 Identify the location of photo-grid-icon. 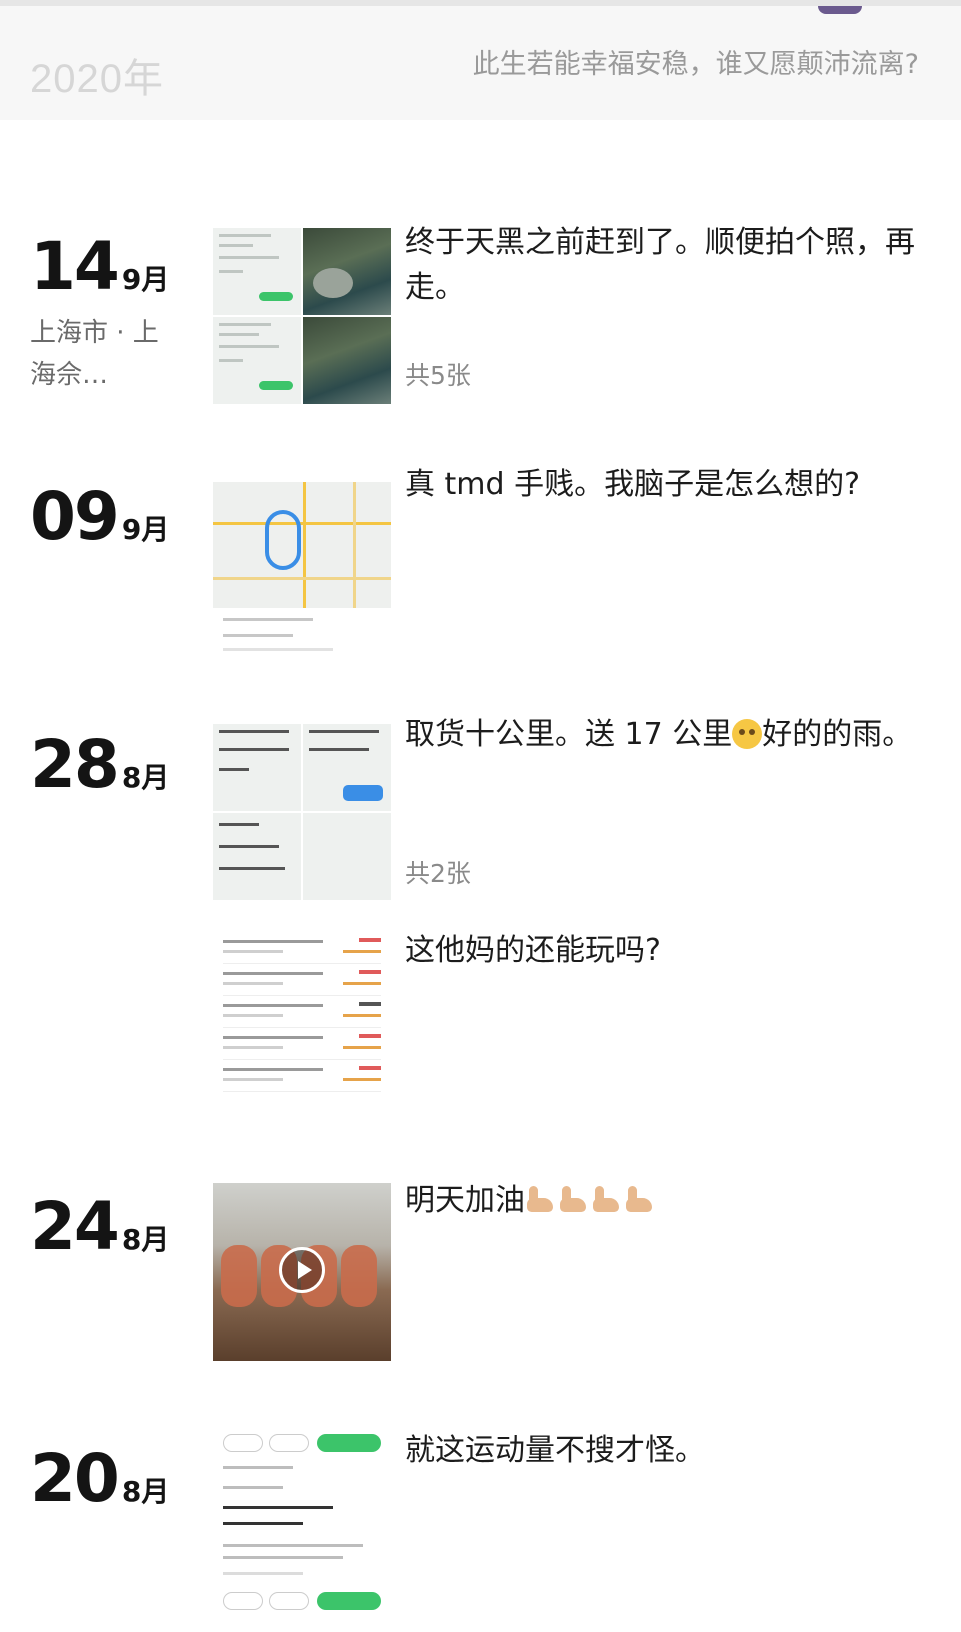
(302, 316).